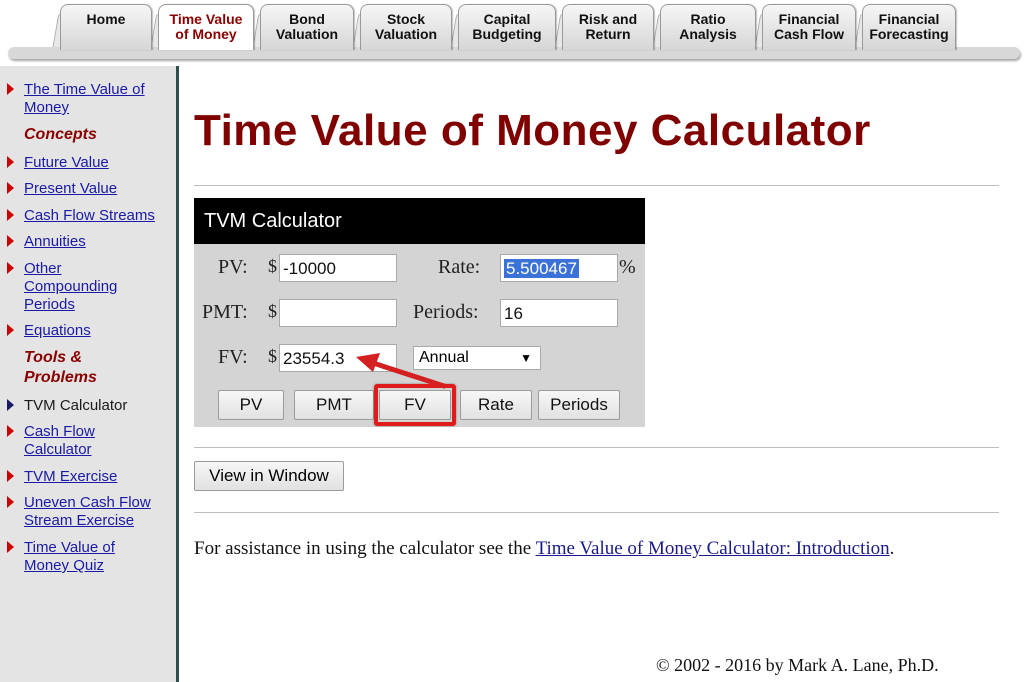 Image resolution: width=1024 pixels, height=682 pixels. I want to click on sidebar-item-tvm-exercise: TVM Exercise, so click(89, 477).